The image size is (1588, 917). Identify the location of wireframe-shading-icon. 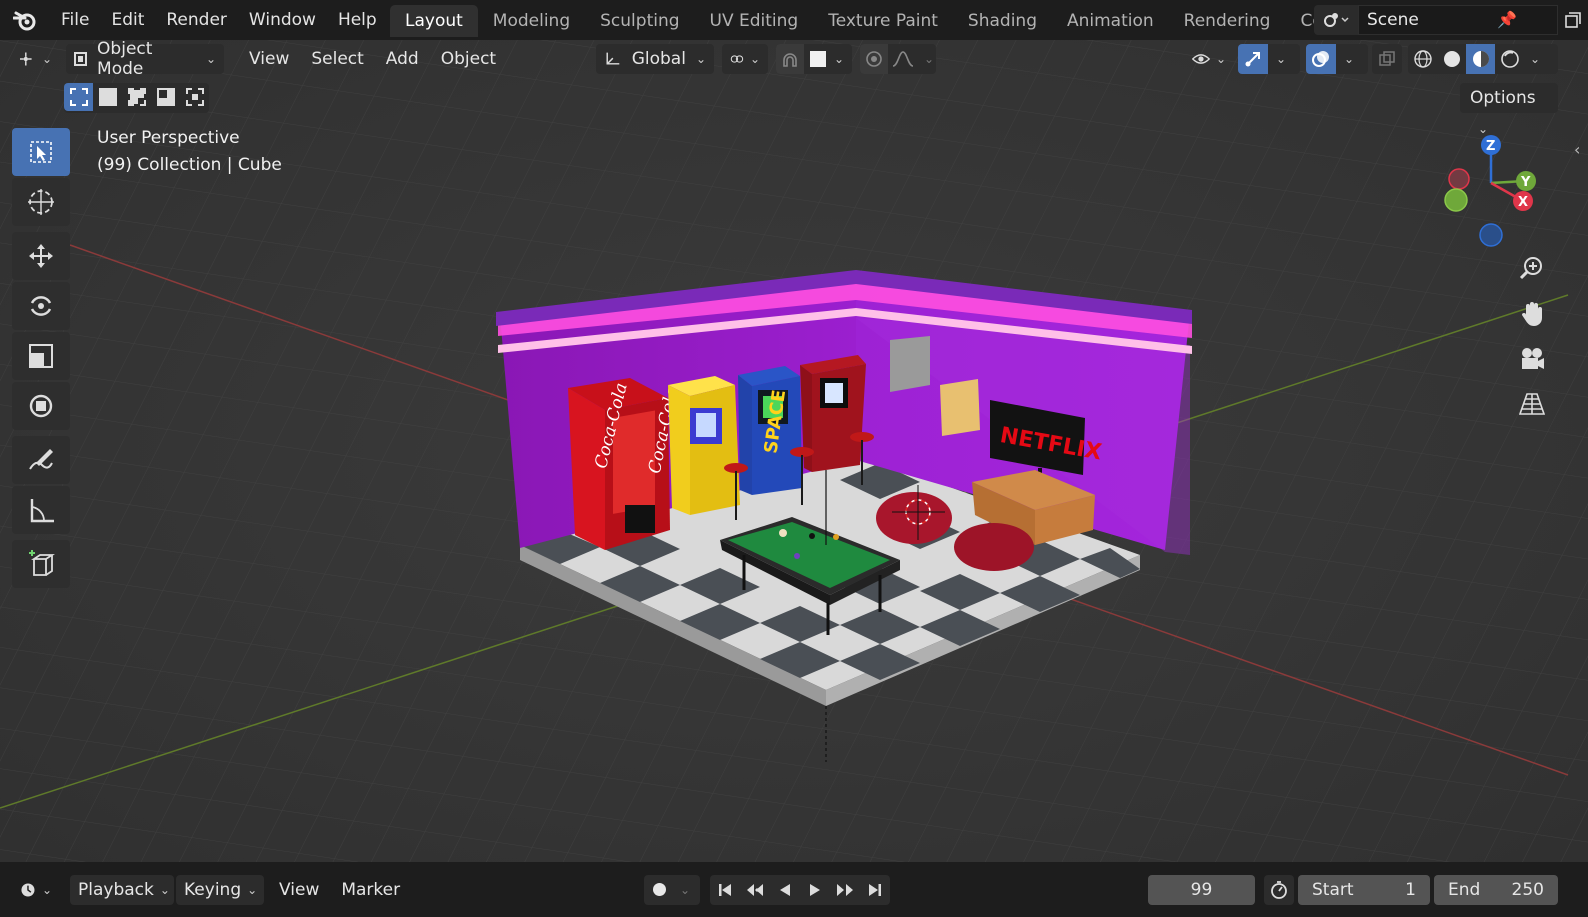
(1422, 59).